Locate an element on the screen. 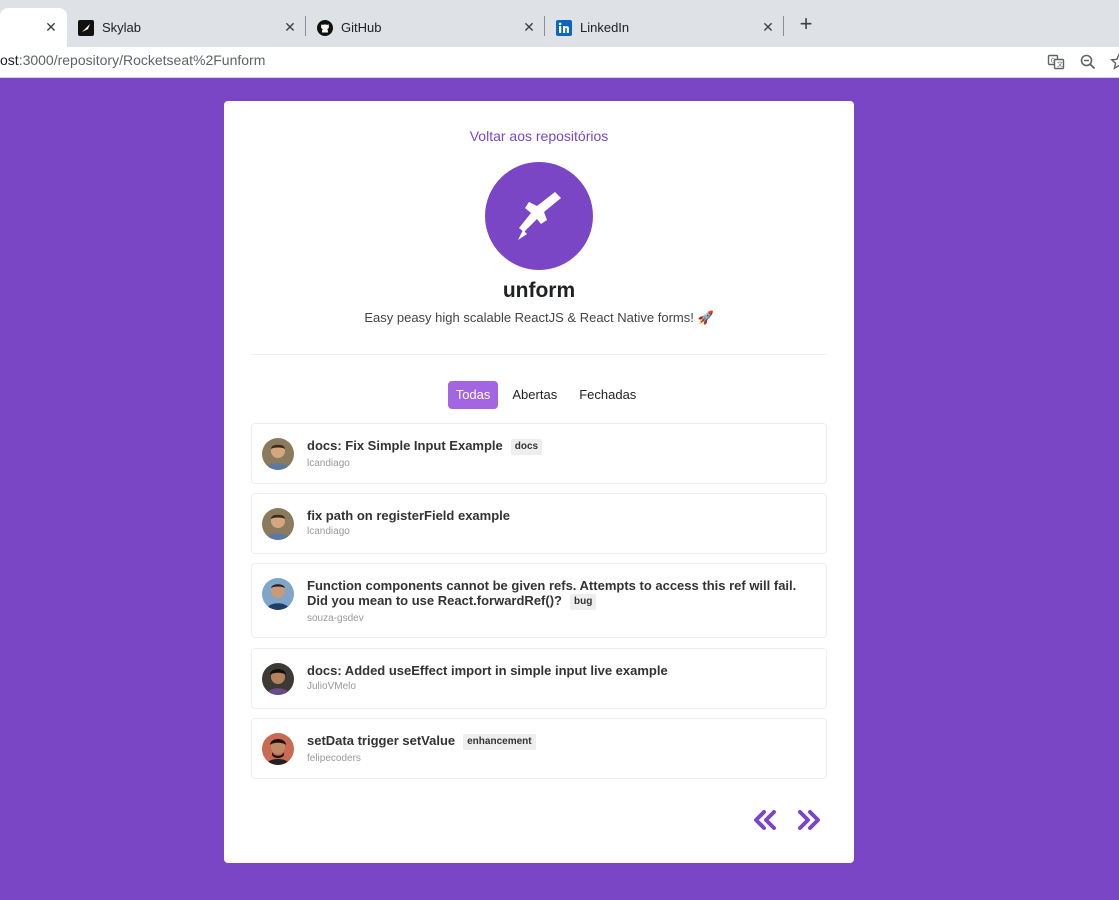  issue-title: docs: Fix Simple Input Example is located at coordinates (405, 445).